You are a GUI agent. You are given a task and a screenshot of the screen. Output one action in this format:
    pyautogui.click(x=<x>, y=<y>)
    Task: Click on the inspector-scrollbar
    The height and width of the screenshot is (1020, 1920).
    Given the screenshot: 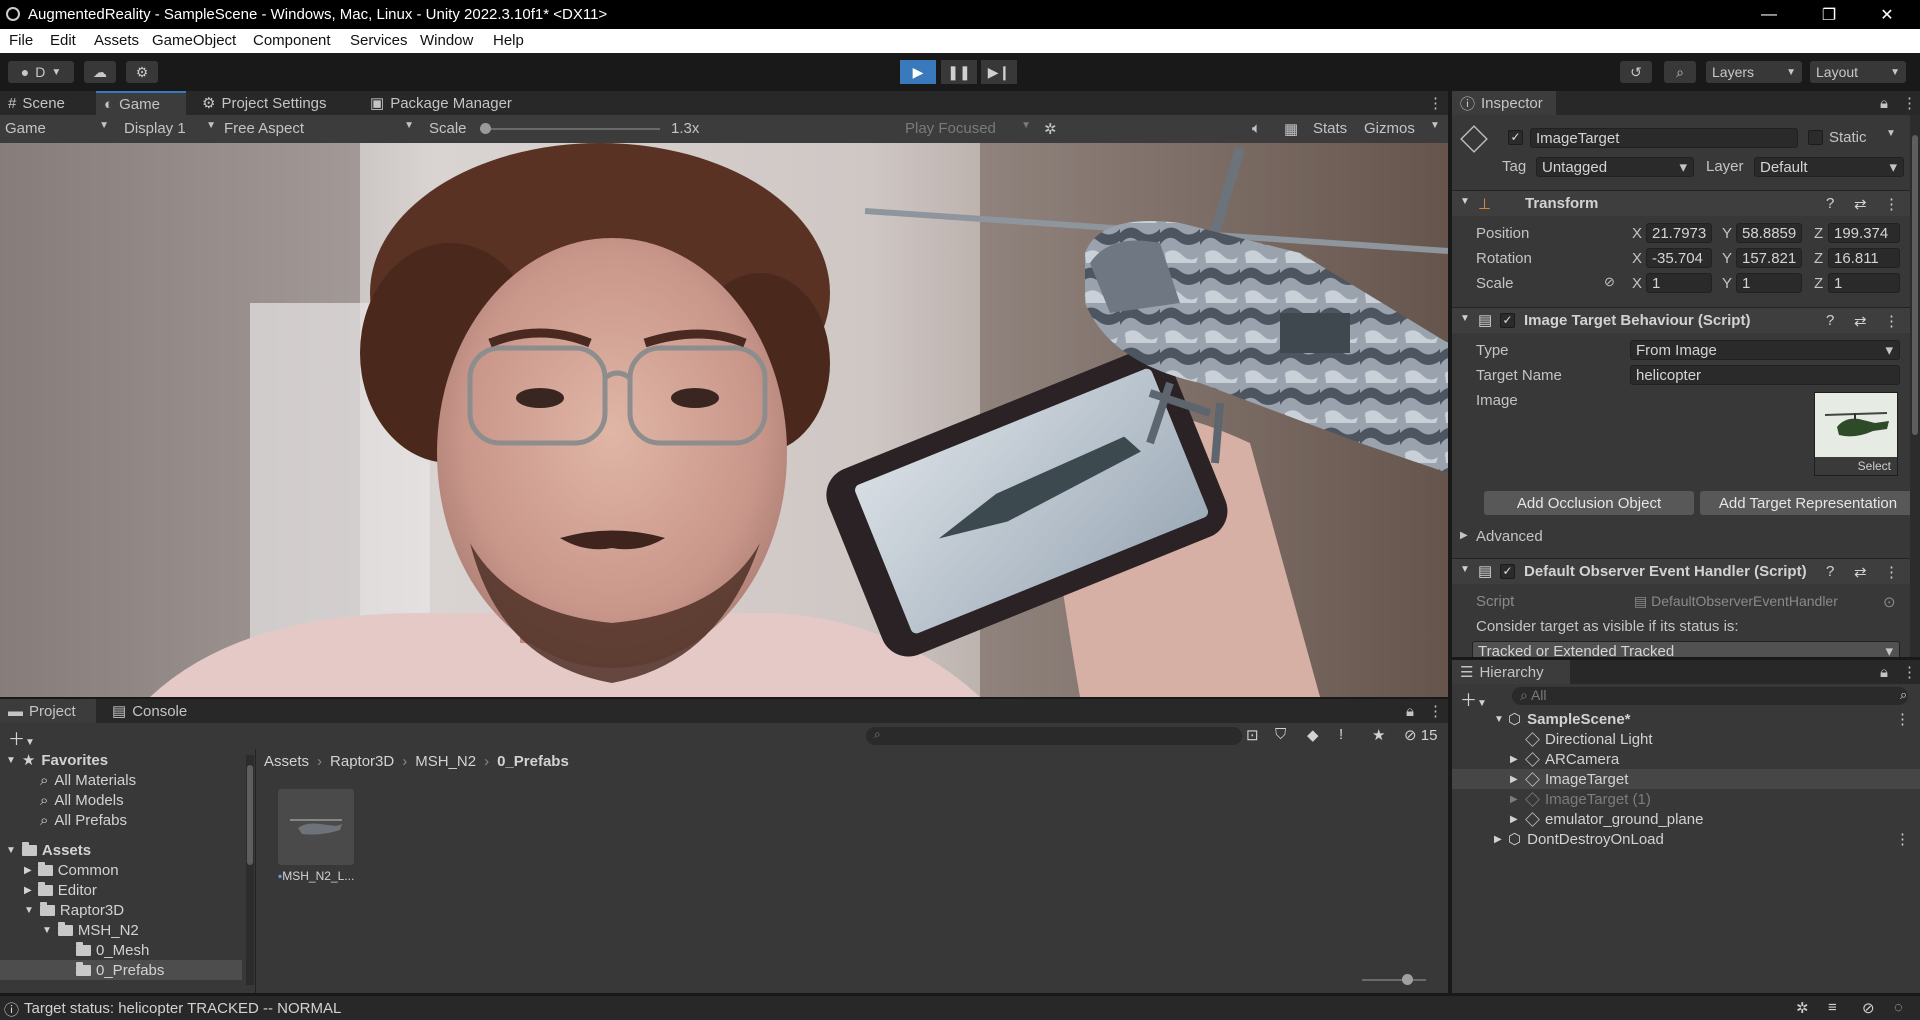 What is the action you would take?
    pyautogui.click(x=1915, y=386)
    